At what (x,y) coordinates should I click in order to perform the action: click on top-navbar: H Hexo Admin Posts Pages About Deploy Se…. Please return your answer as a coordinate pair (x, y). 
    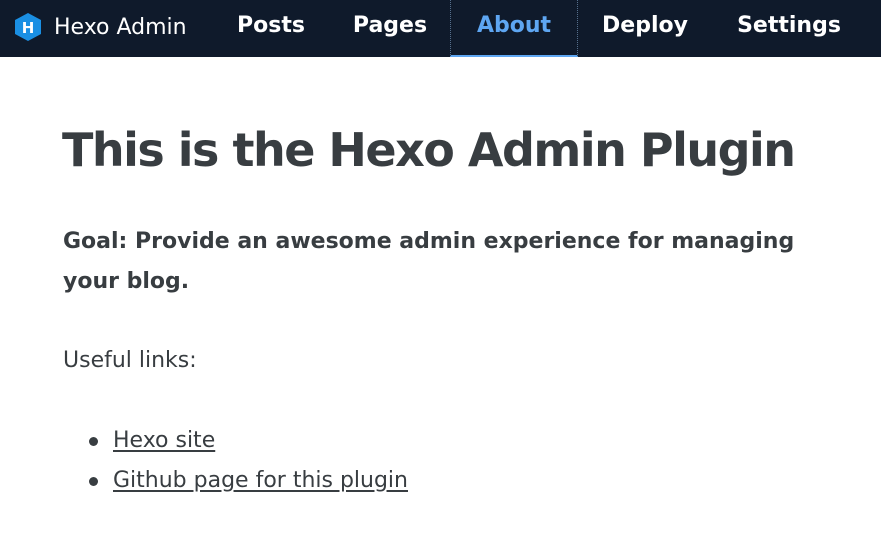
    Looking at the image, I should click on (440, 28).